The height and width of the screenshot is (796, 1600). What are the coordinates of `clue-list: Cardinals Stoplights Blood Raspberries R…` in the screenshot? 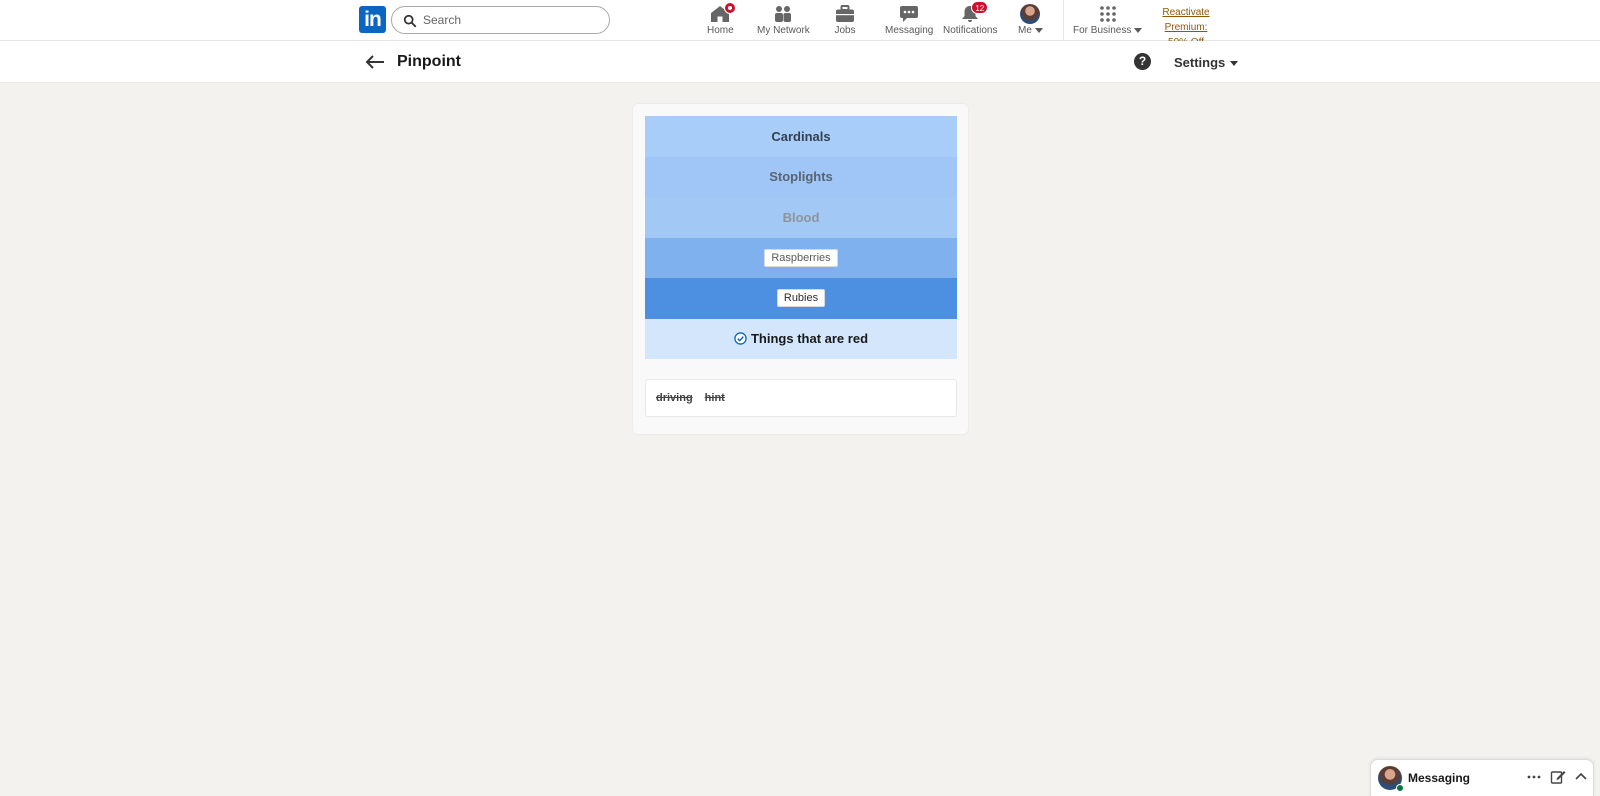 It's located at (801, 237).